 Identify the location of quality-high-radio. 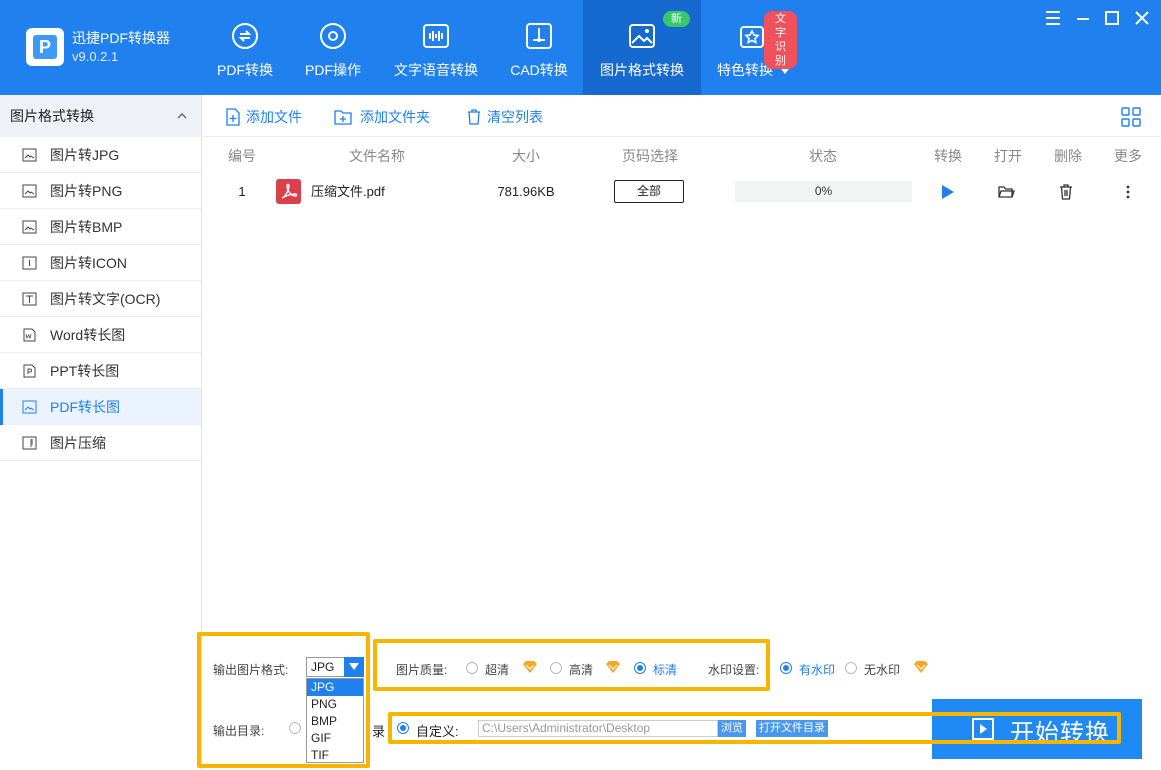
(556, 668).